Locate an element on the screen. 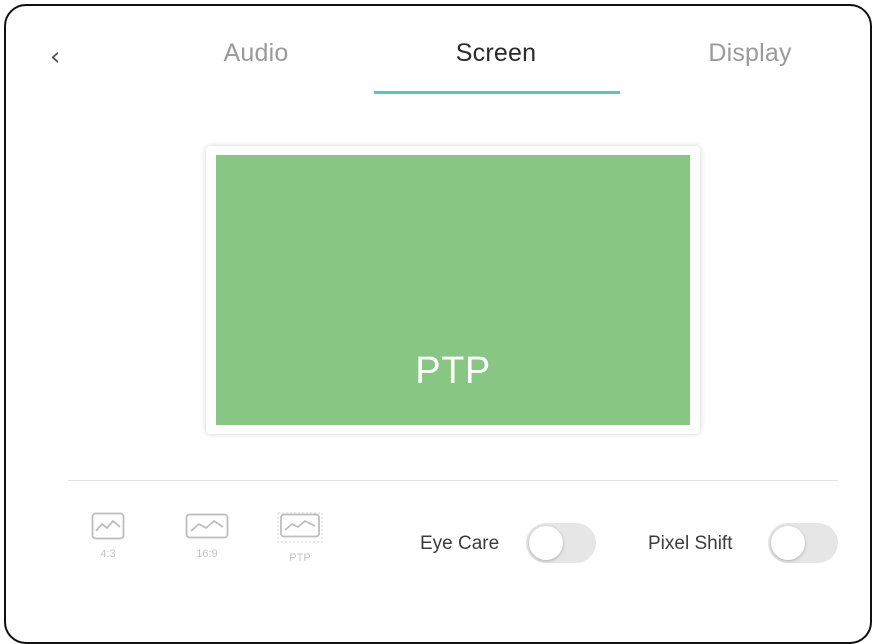 This screenshot has height=644, width=878. pixel-shift-toggle is located at coordinates (803, 543).